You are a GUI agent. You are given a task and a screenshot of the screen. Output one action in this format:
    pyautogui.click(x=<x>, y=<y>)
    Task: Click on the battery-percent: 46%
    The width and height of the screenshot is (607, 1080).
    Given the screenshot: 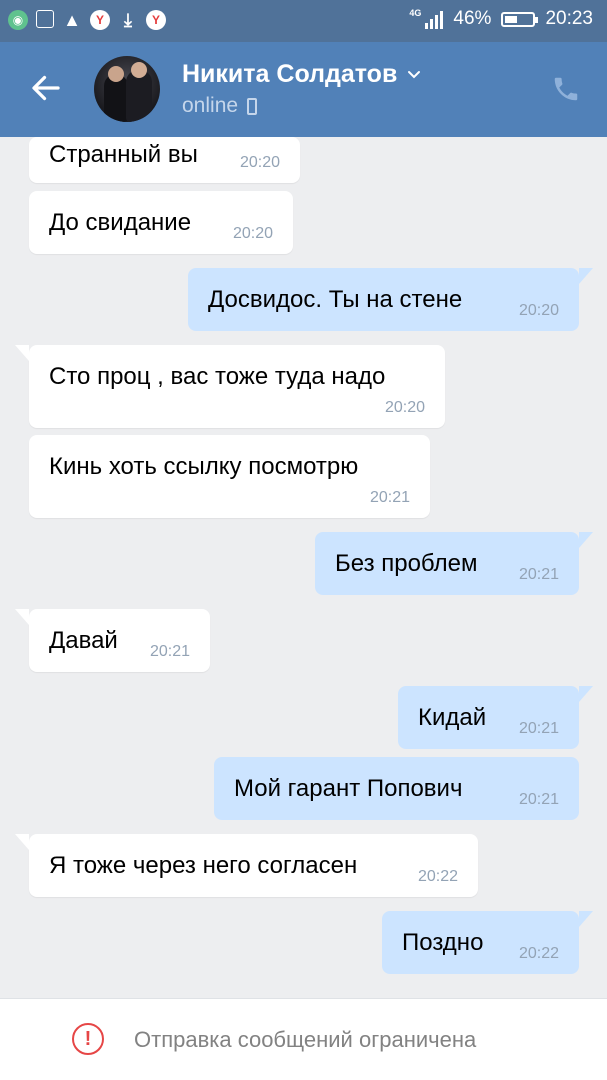 What is the action you would take?
    pyautogui.click(x=472, y=18)
    